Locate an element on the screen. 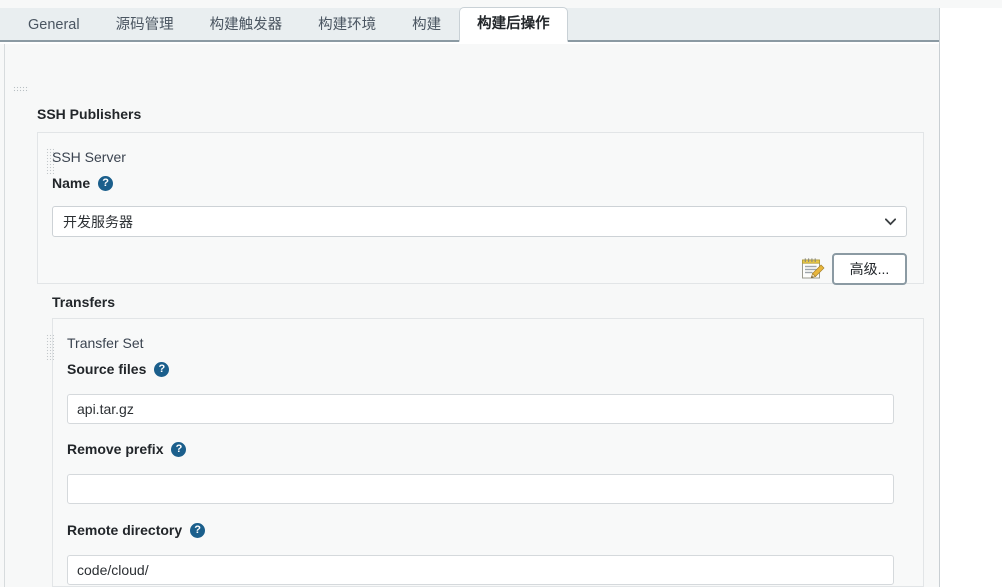  ssh-name-field-label: Name ? is located at coordinates (83, 183).